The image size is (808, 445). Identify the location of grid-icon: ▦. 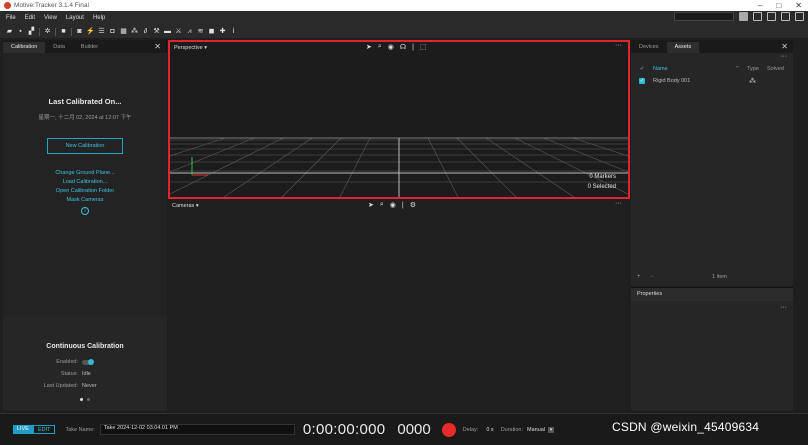
(123, 31).